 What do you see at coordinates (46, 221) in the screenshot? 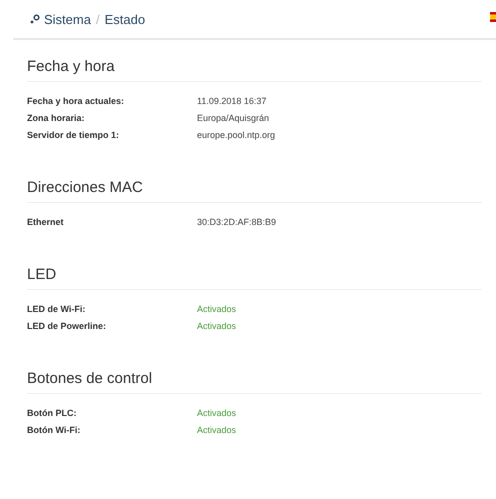
I see `field-label: Ethernet` at bounding box center [46, 221].